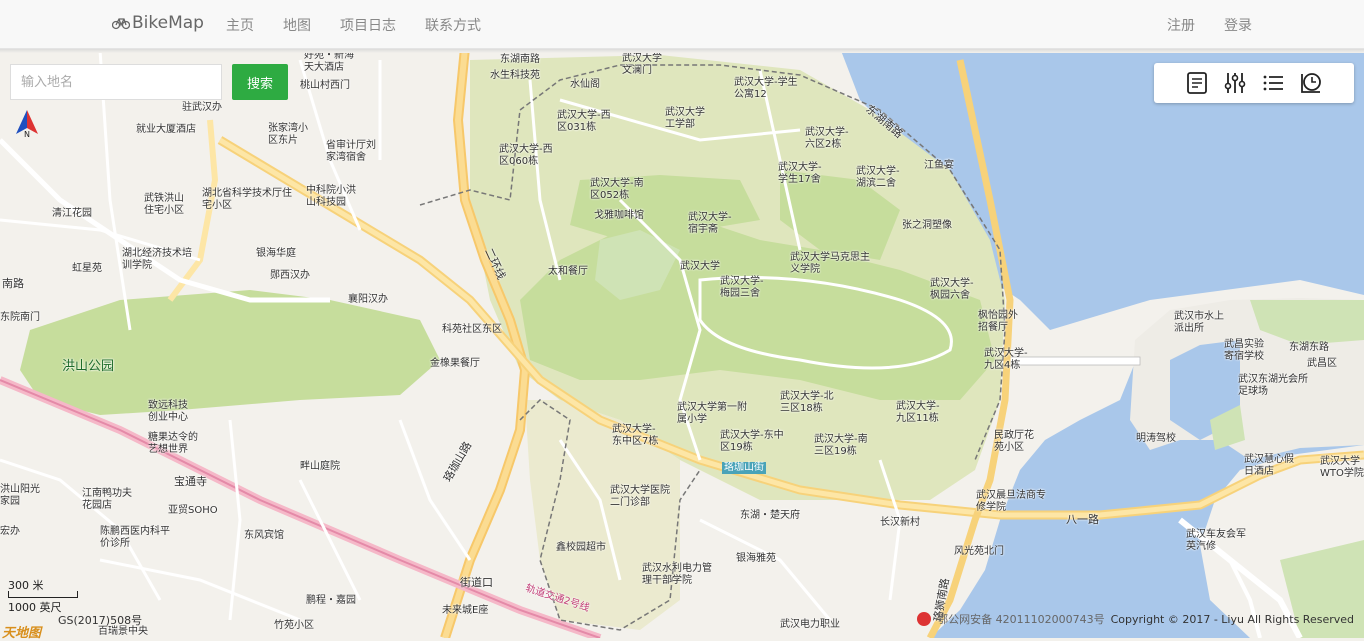 The image size is (1364, 641). Describe the element at coordinates (294, 626) in the screenshot. I see `map-label: 竹苑小区` at that location.